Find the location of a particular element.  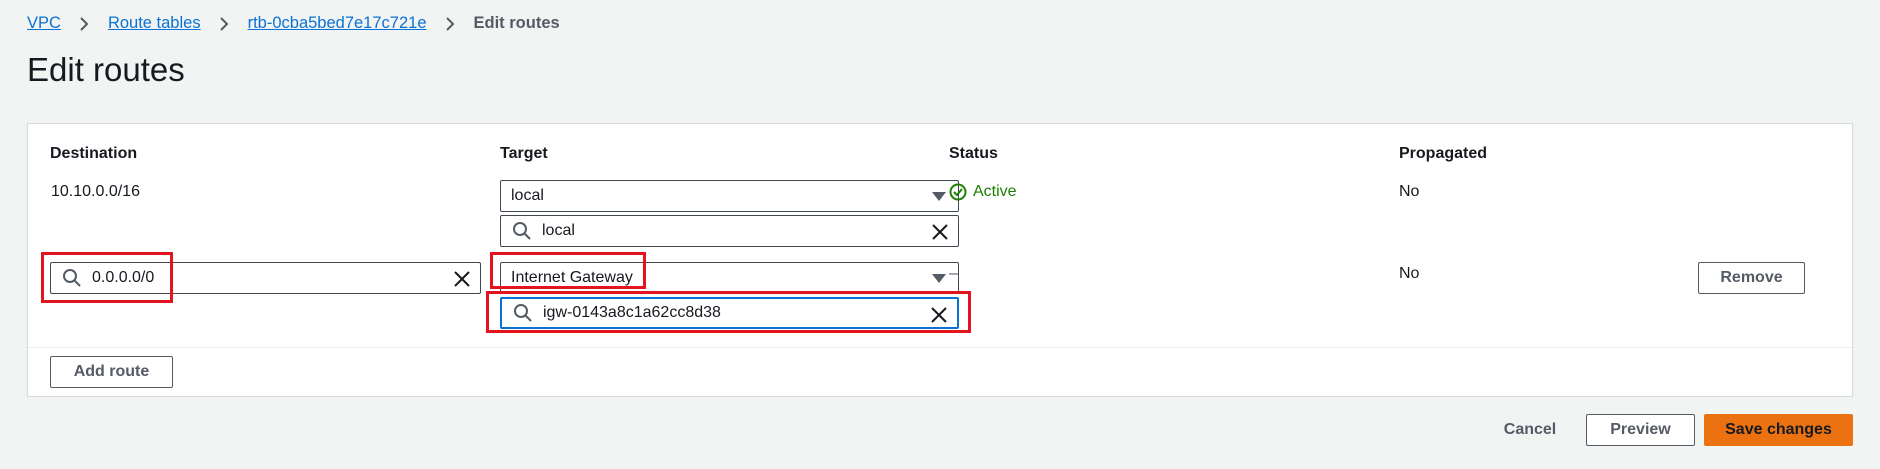

column-header-status: Status is located at coordinates (973, 153).